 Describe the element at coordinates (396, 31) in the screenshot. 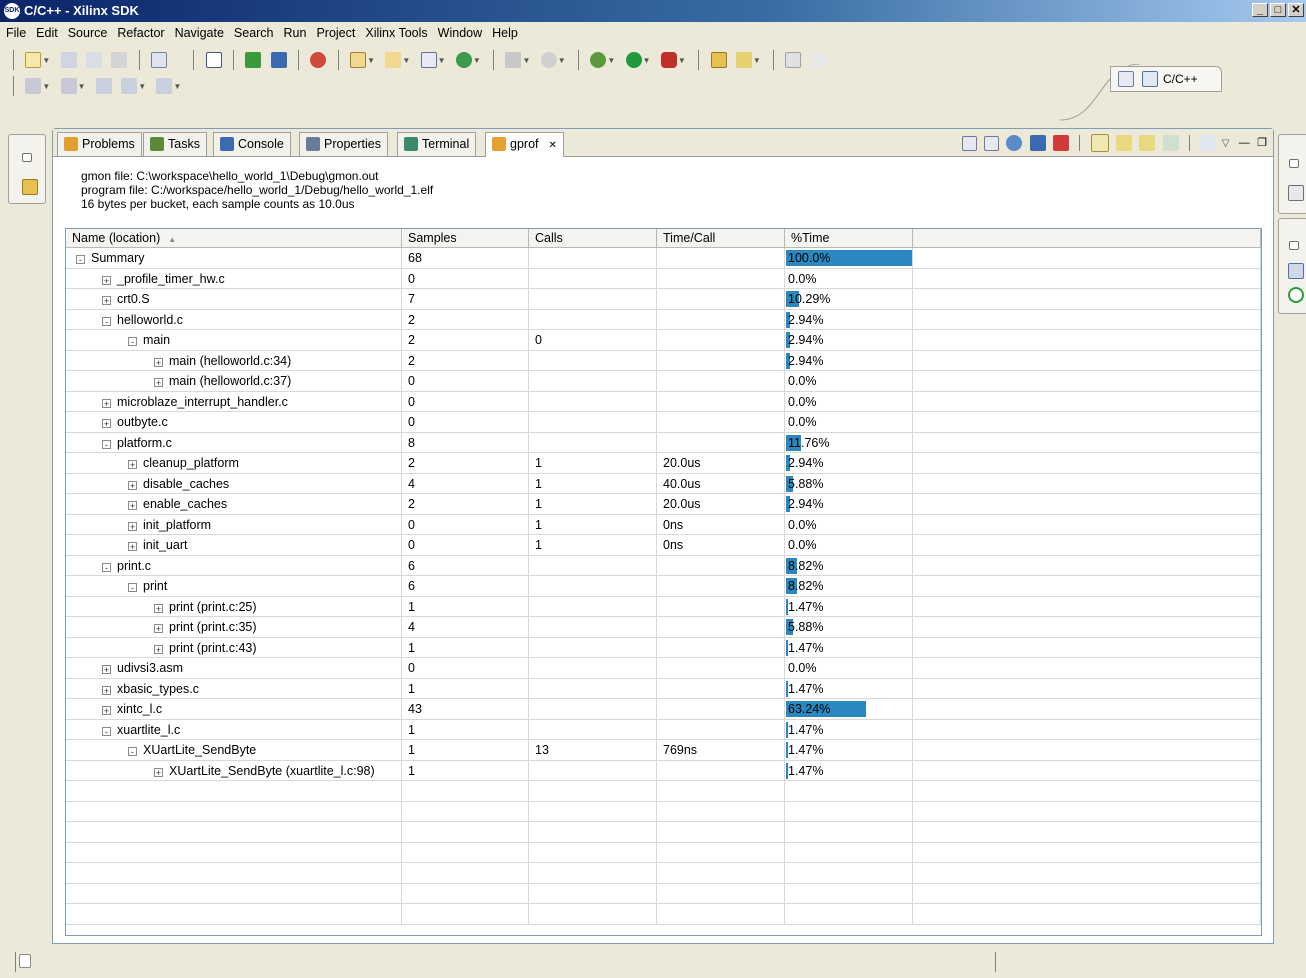

I see `menu-xilinx-tools: Xilinx Tools` at that location.